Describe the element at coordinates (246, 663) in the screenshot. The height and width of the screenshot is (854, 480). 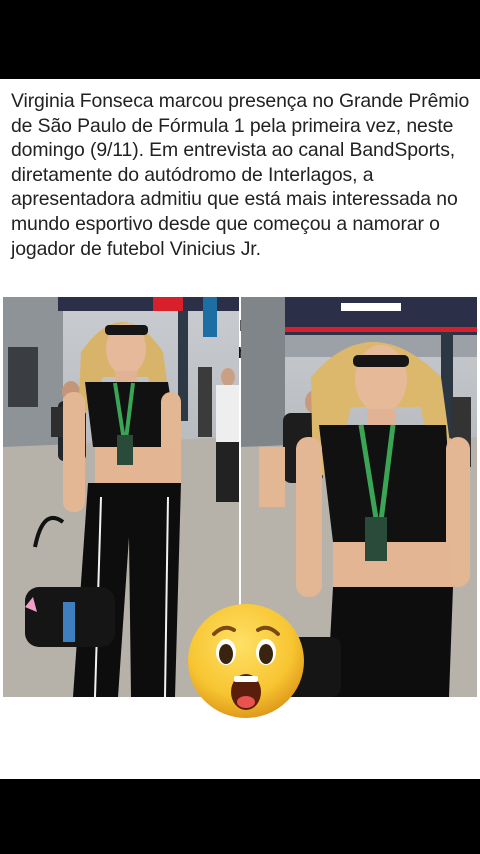
I see `astonished-face-emoji` at that location.